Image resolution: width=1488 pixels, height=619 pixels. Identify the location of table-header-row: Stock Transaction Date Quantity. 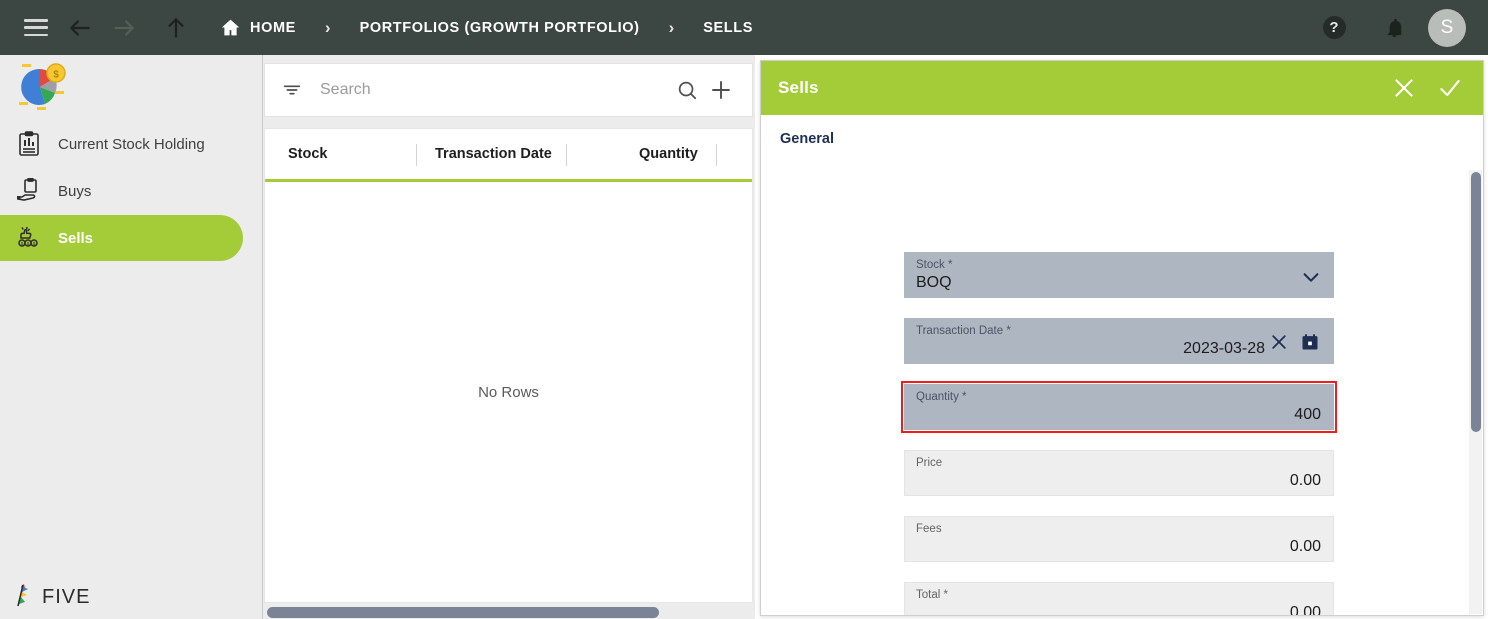
(508, 155).